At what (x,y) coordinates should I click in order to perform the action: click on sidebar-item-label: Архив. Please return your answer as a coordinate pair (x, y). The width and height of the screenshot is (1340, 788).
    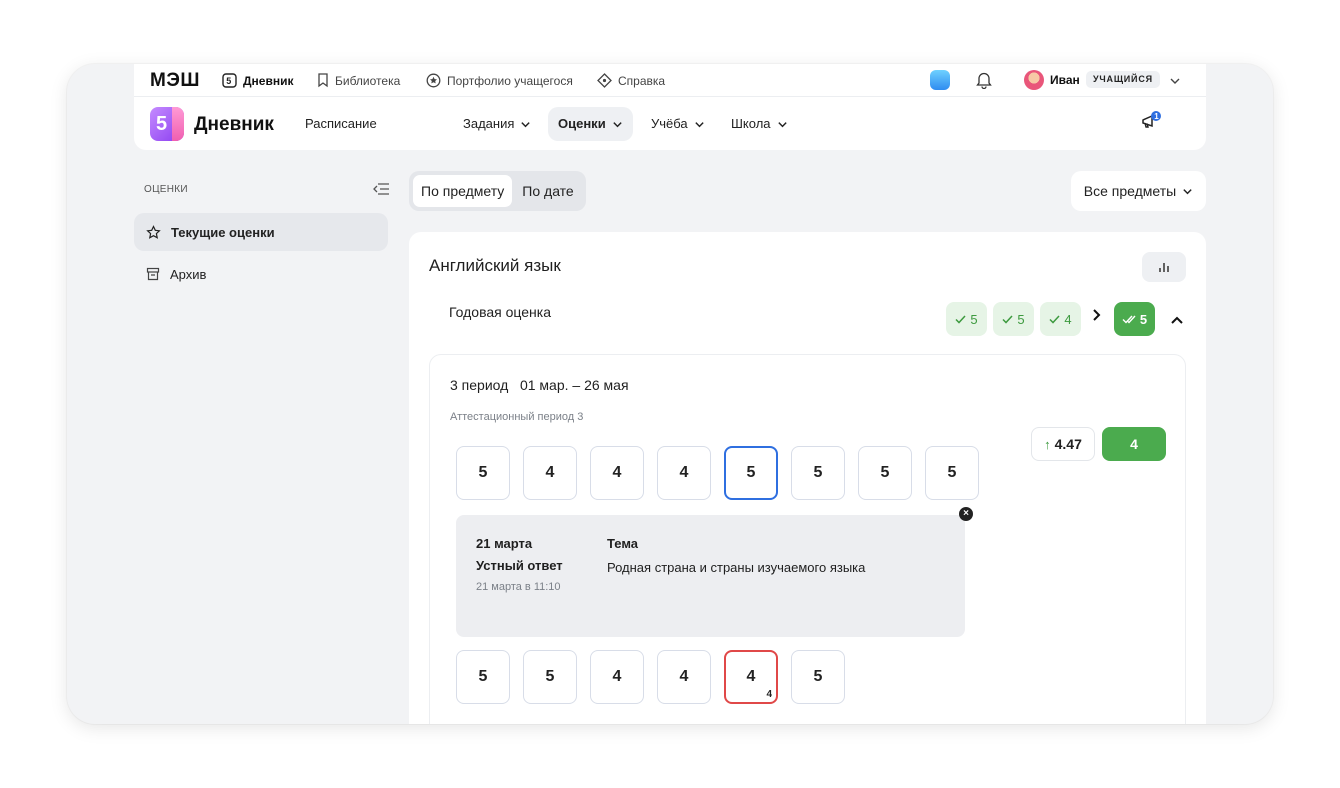
    Looking at the image, I should click on (188, 274).